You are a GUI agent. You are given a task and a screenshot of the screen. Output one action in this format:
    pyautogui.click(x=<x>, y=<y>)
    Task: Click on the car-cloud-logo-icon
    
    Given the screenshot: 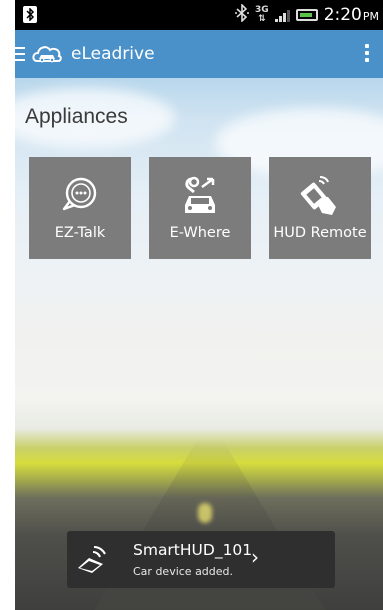 What is the action you would take?
    pyautogui.click(x=47, y=54)
    